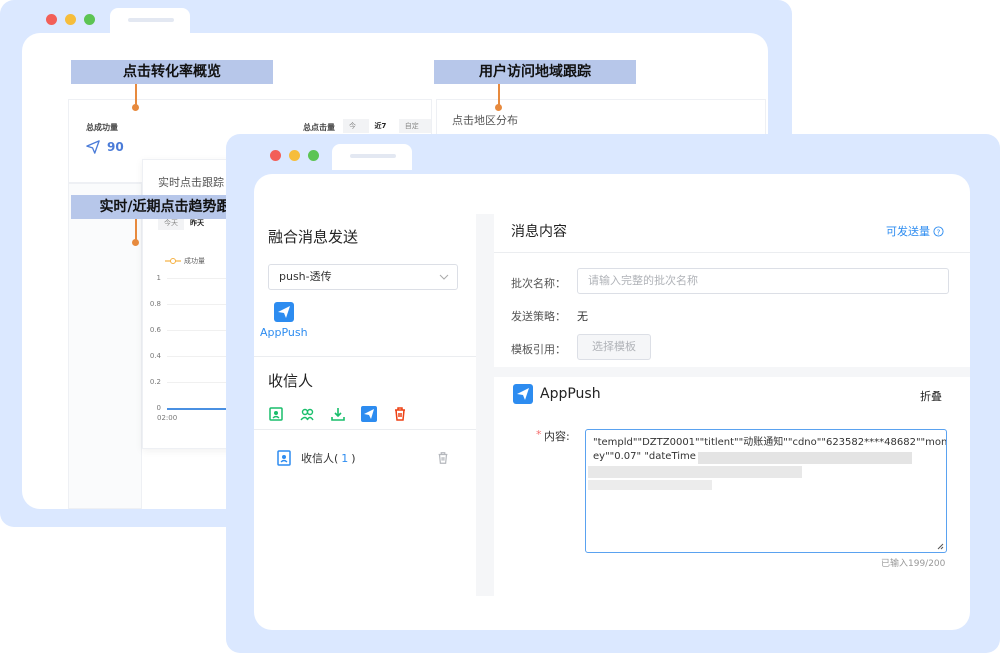  I want to click on chevron-down-icon, so click(444, 277).